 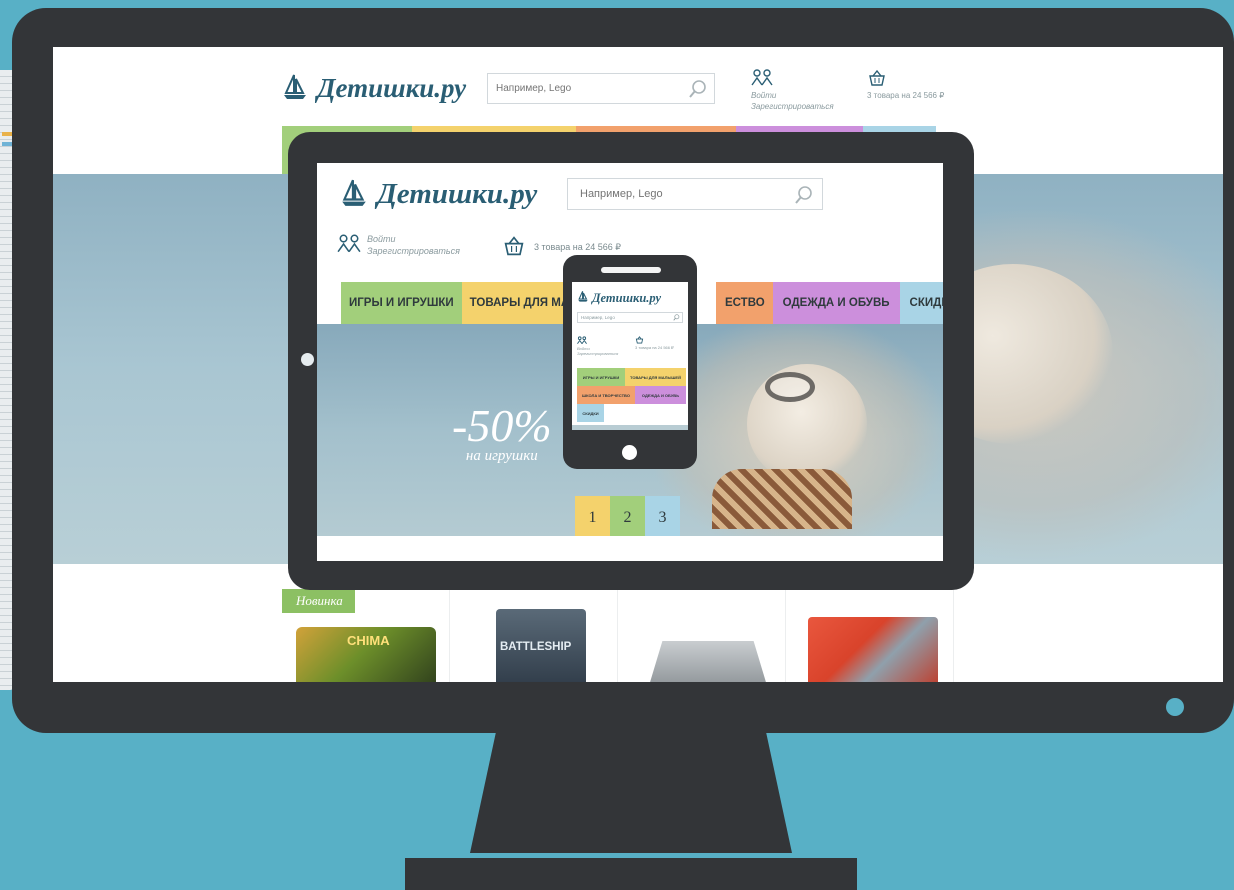 What do you see at coordinates (782, 499) in the screenshot?
I see `hero-photo-scarf` at bounding box center [782, 499].